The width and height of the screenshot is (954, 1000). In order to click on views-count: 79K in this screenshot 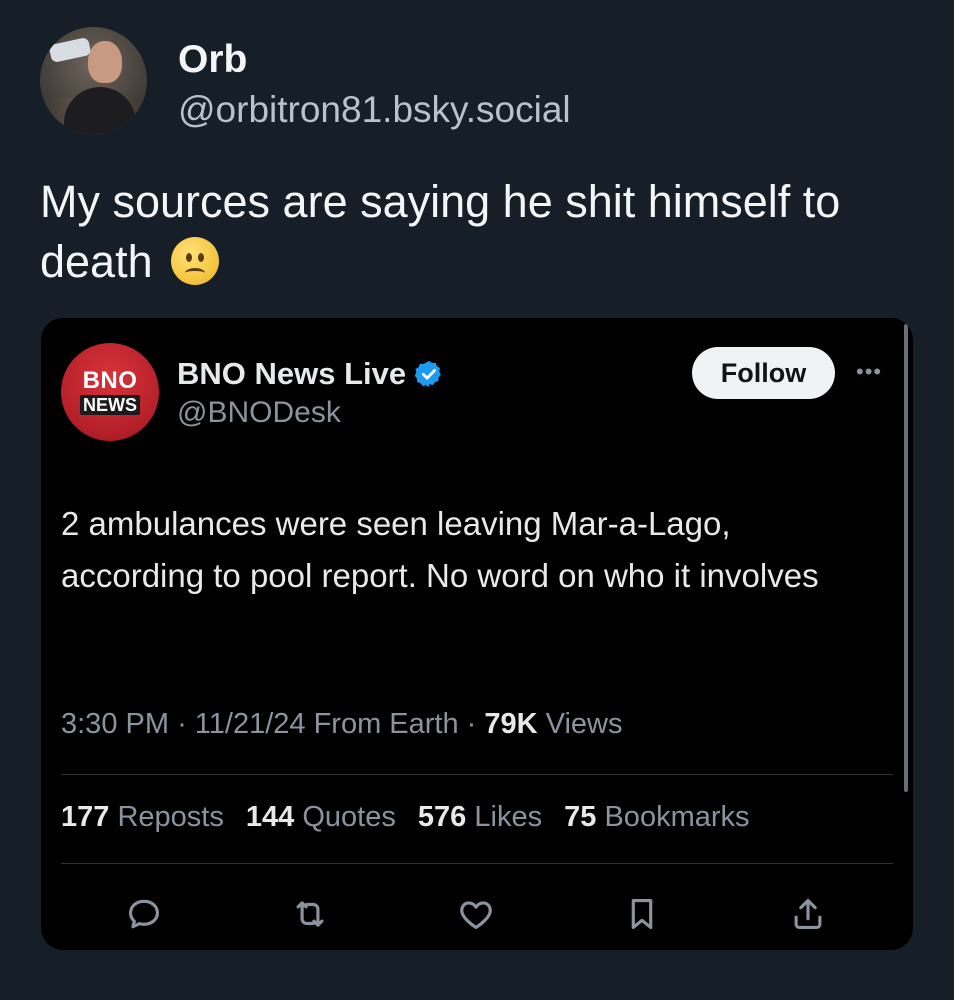, I will do `click(511, 724)`.